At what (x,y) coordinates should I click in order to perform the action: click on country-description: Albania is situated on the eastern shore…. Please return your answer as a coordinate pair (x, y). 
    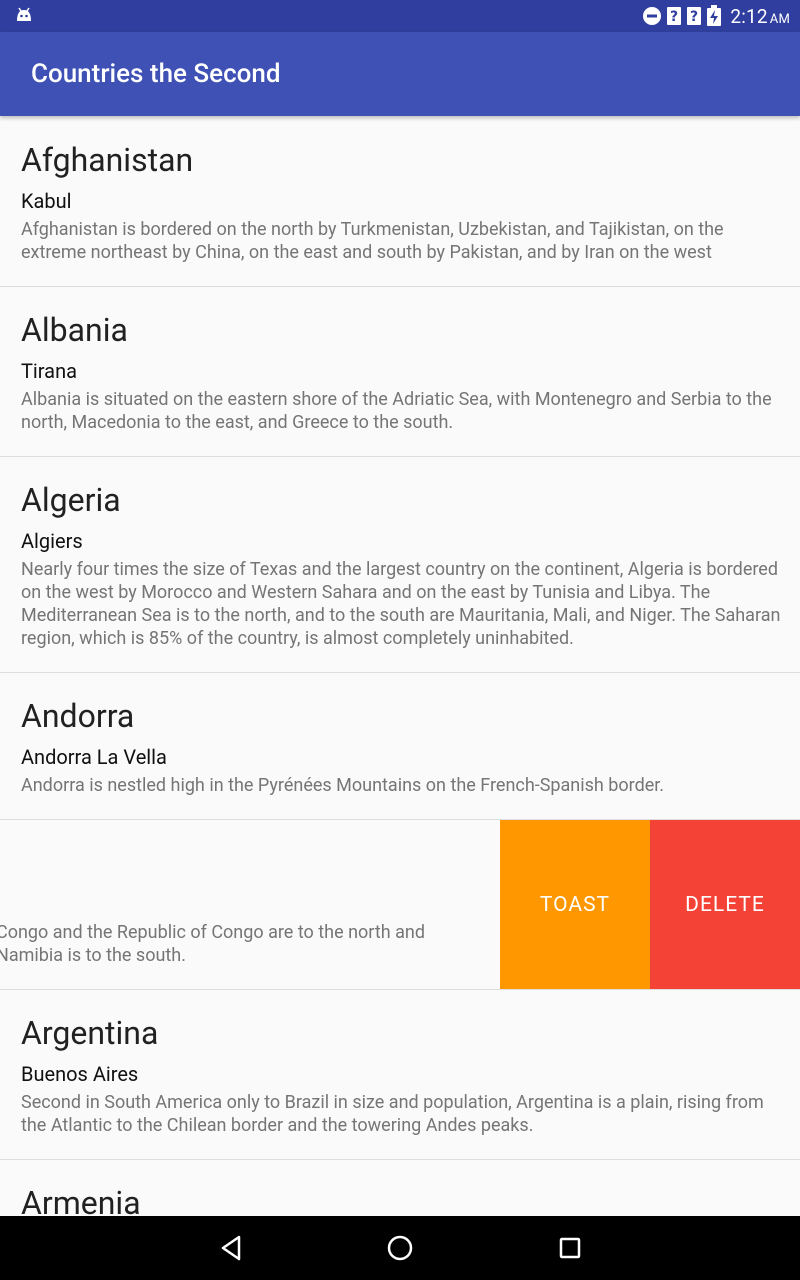
    Looking at the image, I should click on (396, 411).